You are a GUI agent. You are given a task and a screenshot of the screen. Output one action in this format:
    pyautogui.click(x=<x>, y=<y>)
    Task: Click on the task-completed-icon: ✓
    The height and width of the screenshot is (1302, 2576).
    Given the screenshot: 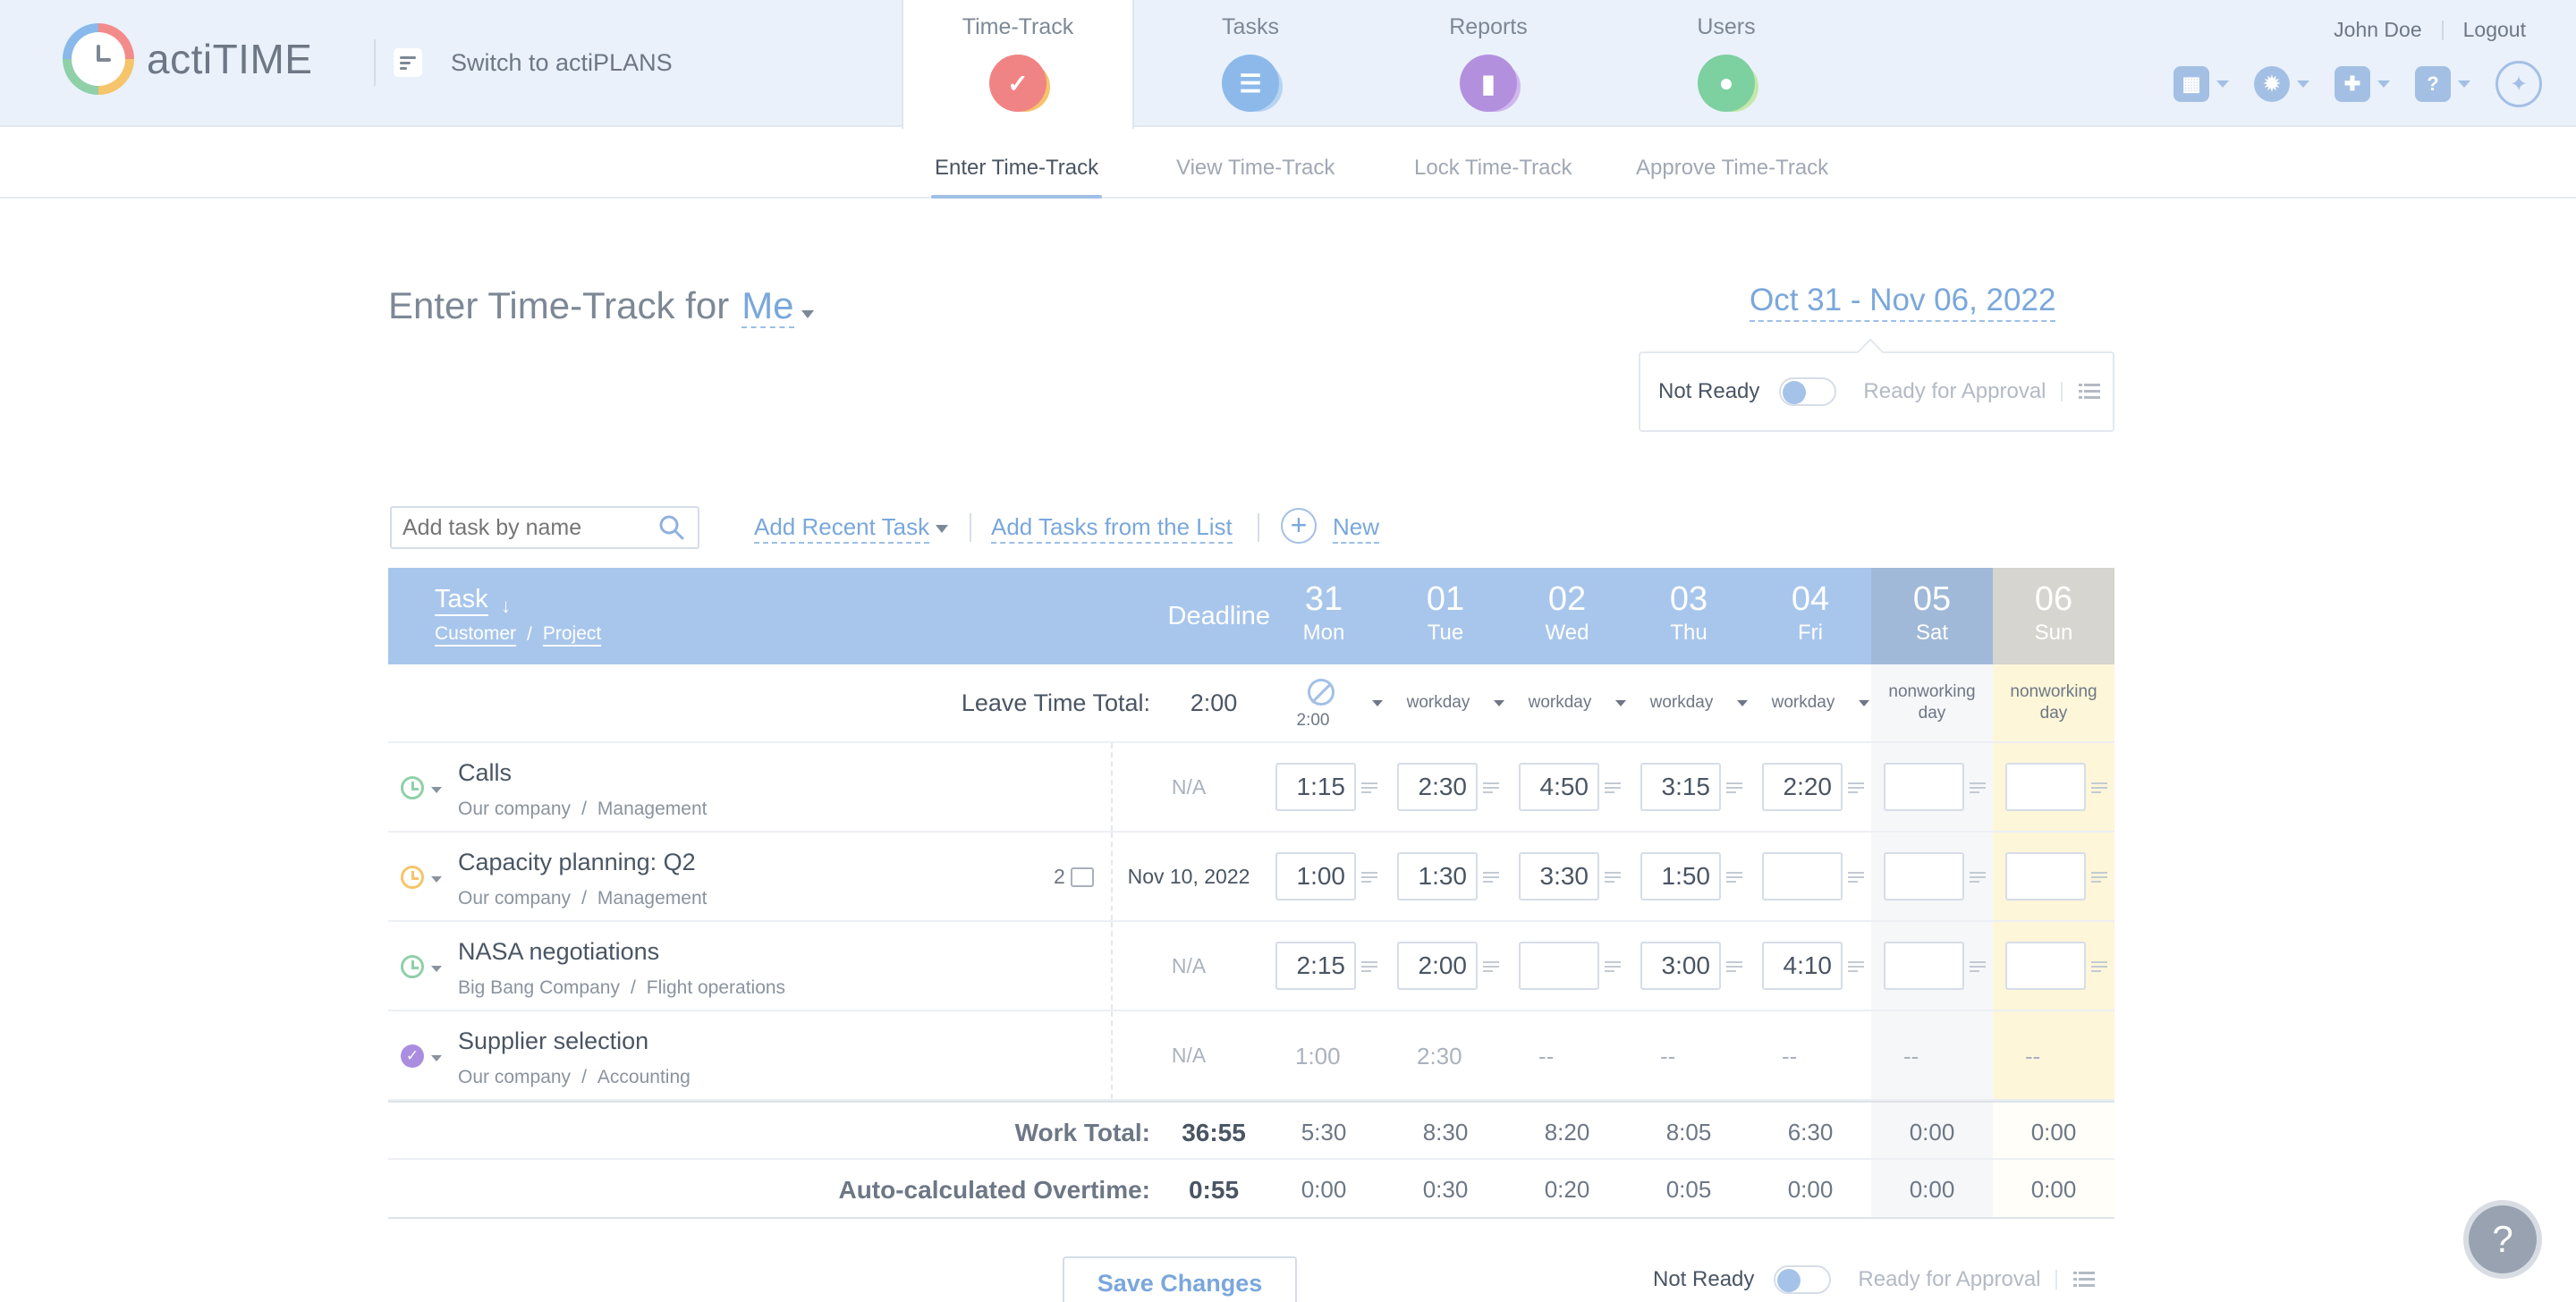 What is the action you would take?
    pyautogui.click(x=412, y=1056)
    